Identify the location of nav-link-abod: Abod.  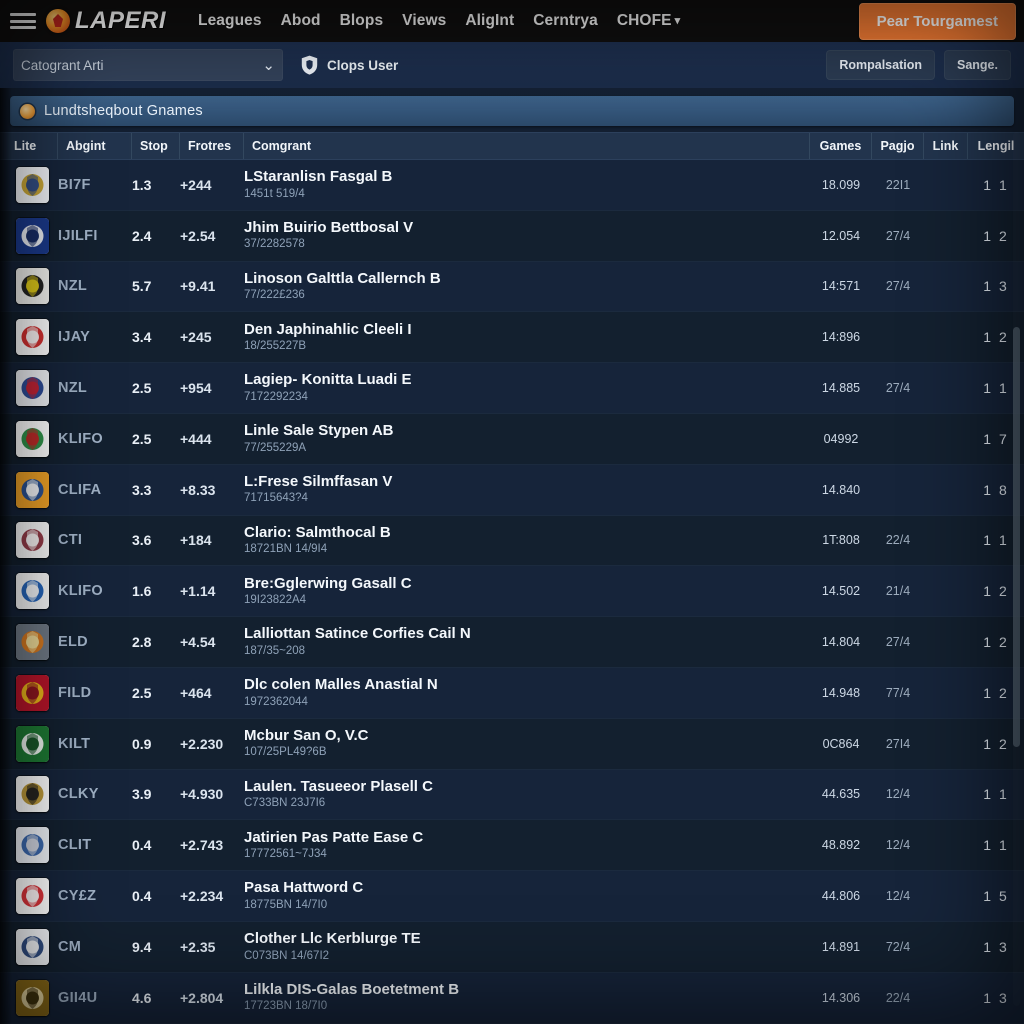
(301, 21).